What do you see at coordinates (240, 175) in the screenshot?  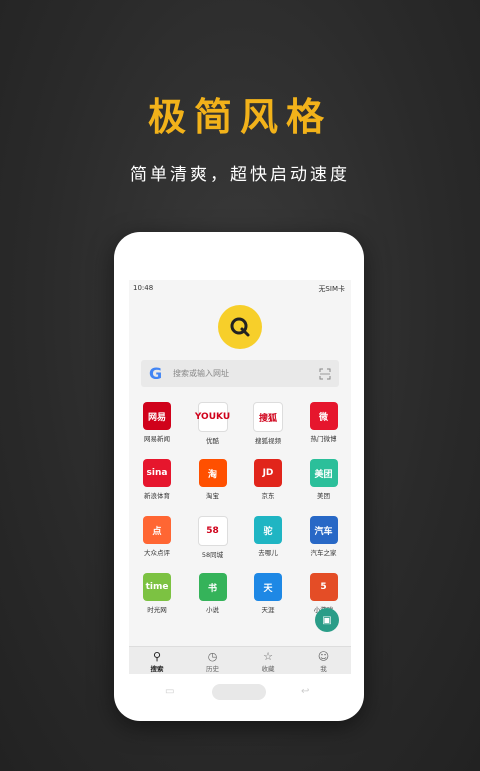 I see `subline: 简单清爽，超快启动速度` at bounding box center [240, 175].